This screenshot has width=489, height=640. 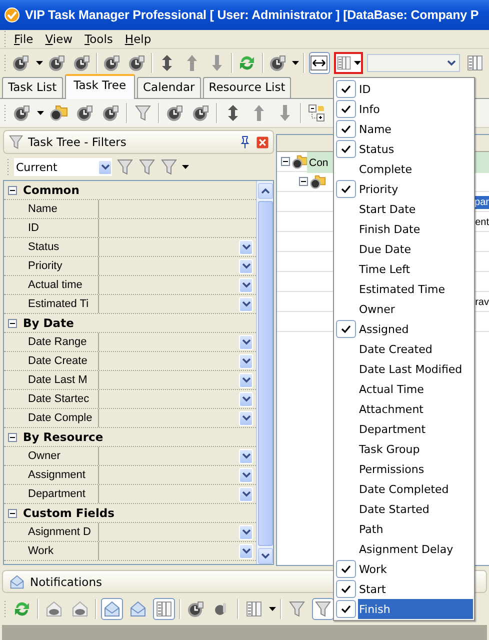 What do you see at coordinates (272, 609) in the screenshot?
I see `caret-icon` at bounding box center [272, 609].